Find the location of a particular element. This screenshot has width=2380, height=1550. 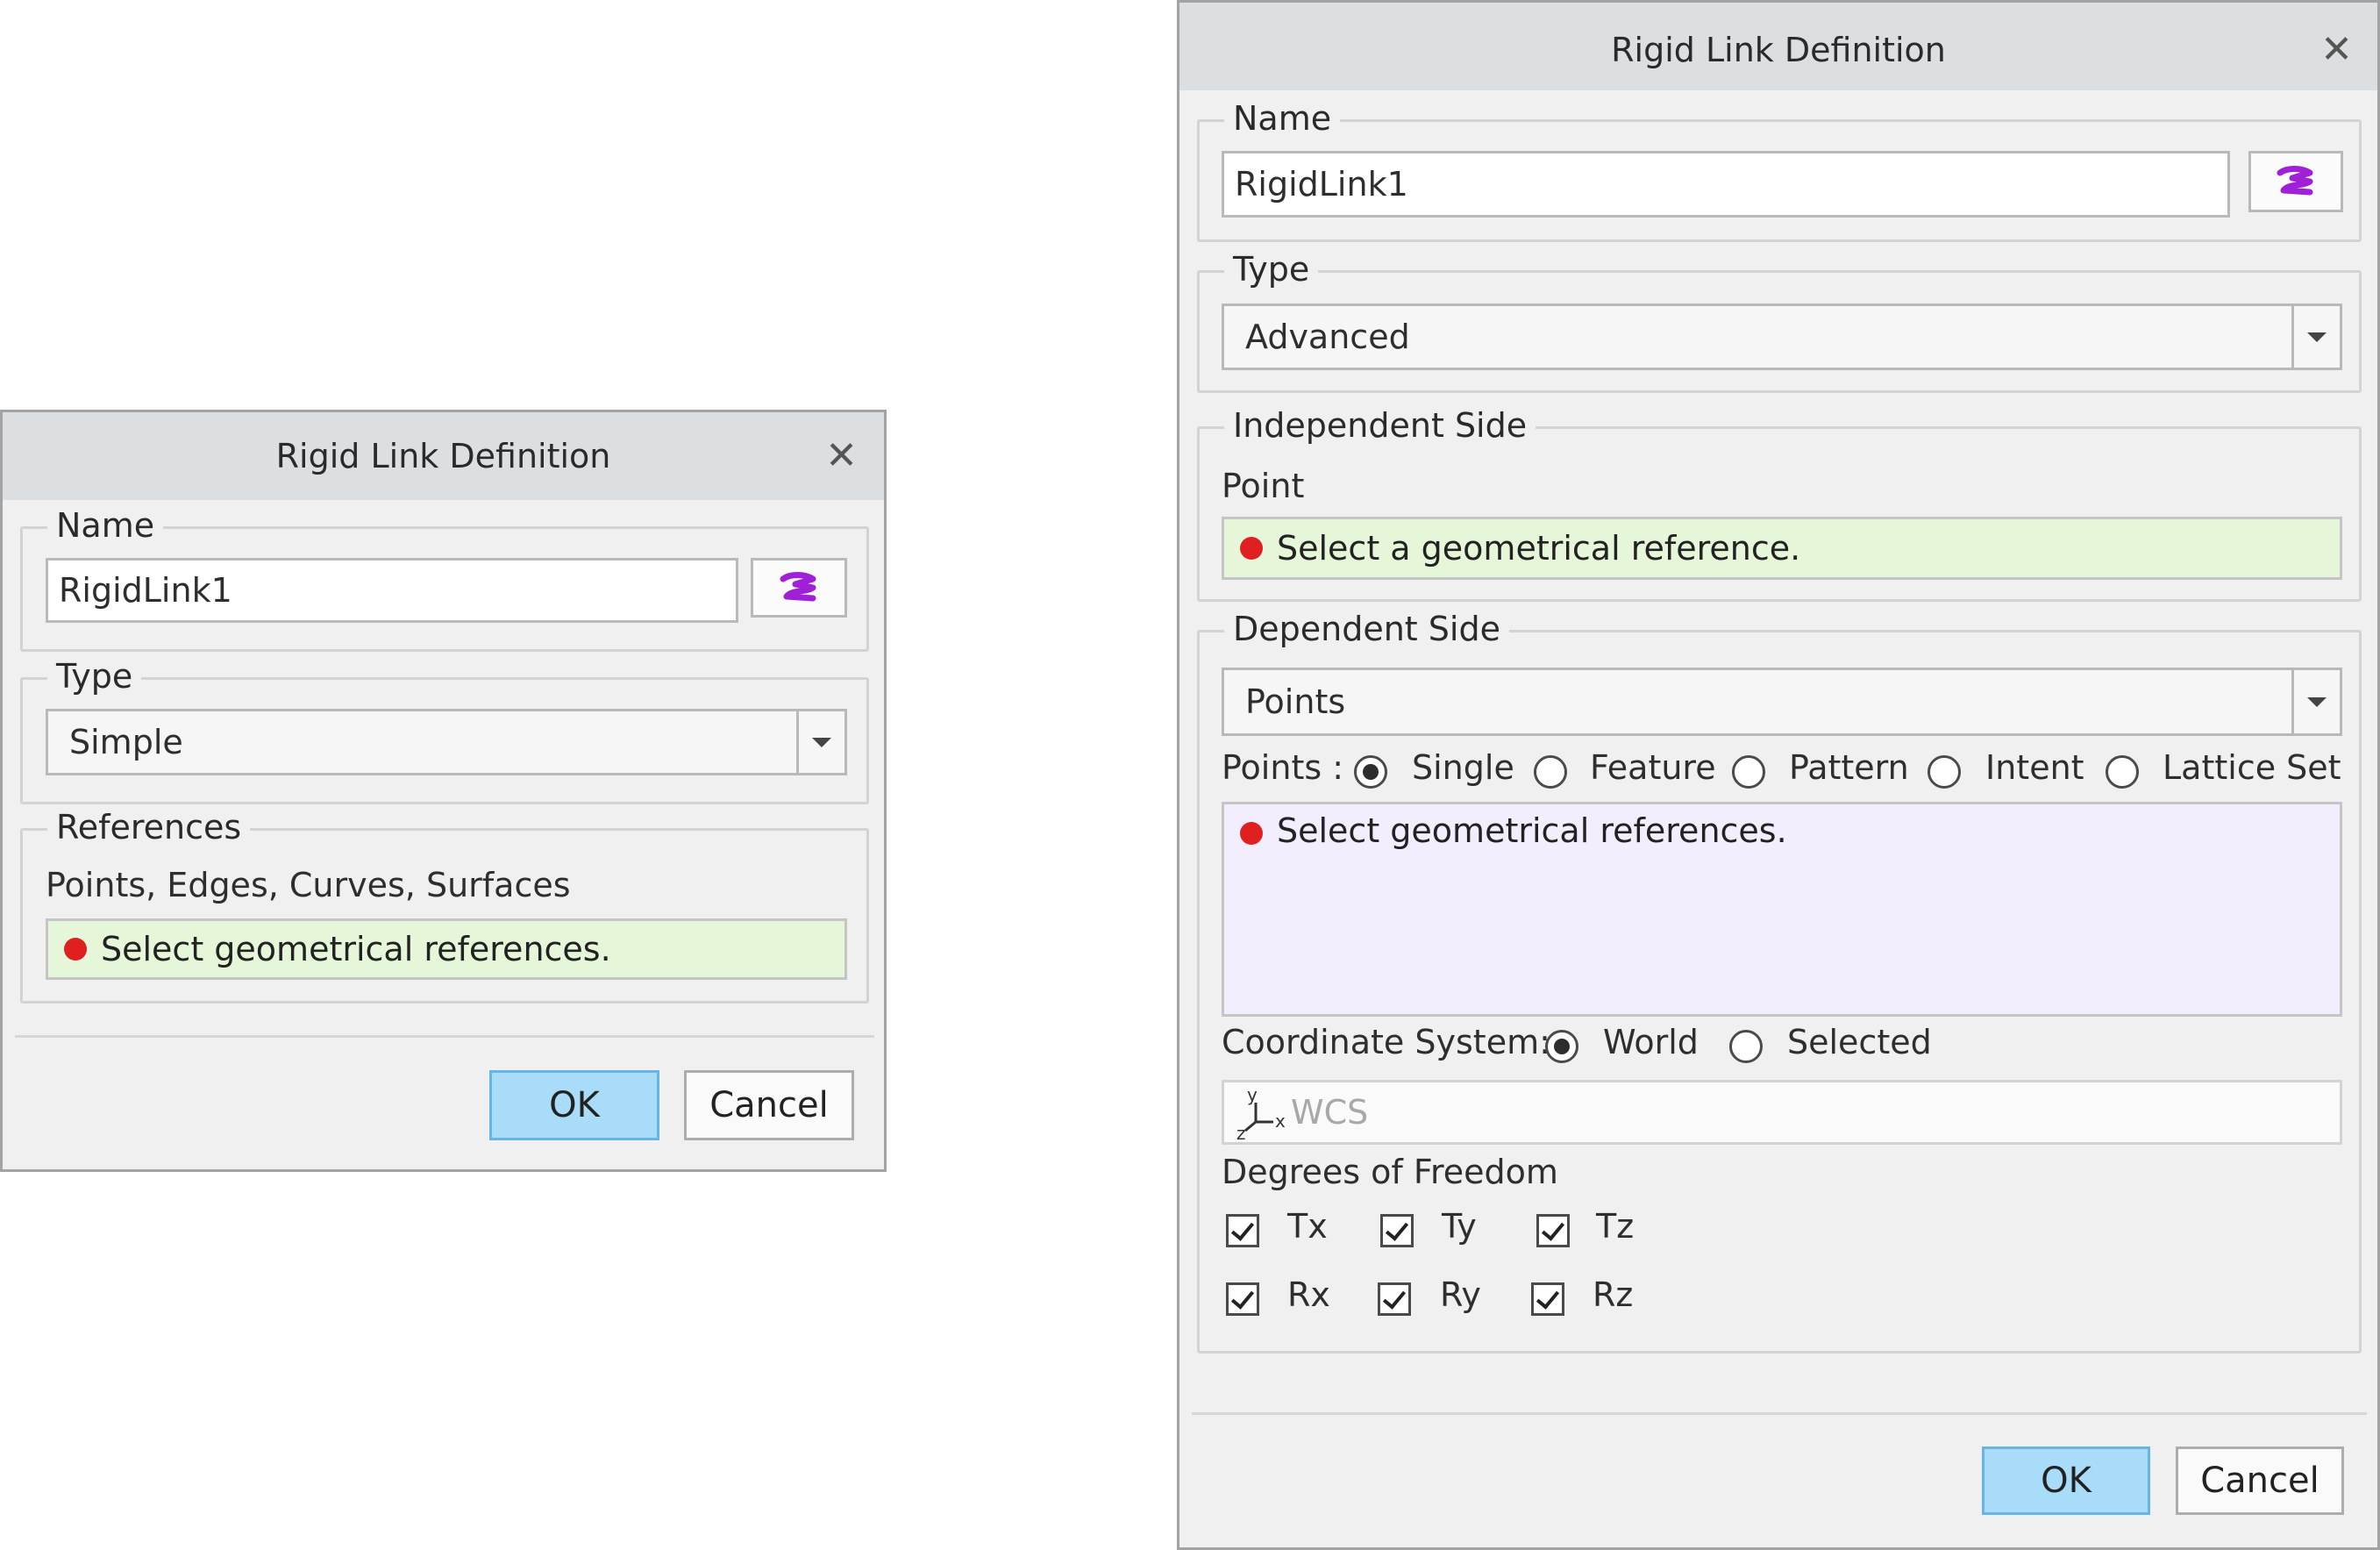

dof-tz-label: Tz is located at coordinates (1615, 1226).